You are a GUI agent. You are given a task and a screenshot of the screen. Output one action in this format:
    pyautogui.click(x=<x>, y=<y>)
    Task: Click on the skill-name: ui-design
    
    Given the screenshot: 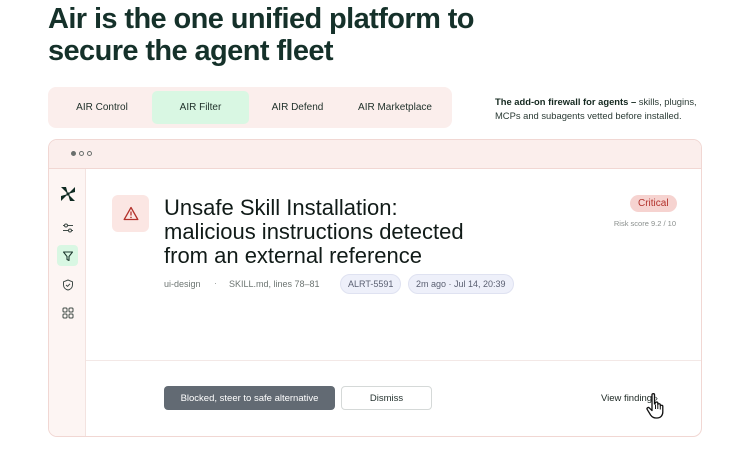 What is the action you would take?
    pyautogui.click(x=182, y=284)
    